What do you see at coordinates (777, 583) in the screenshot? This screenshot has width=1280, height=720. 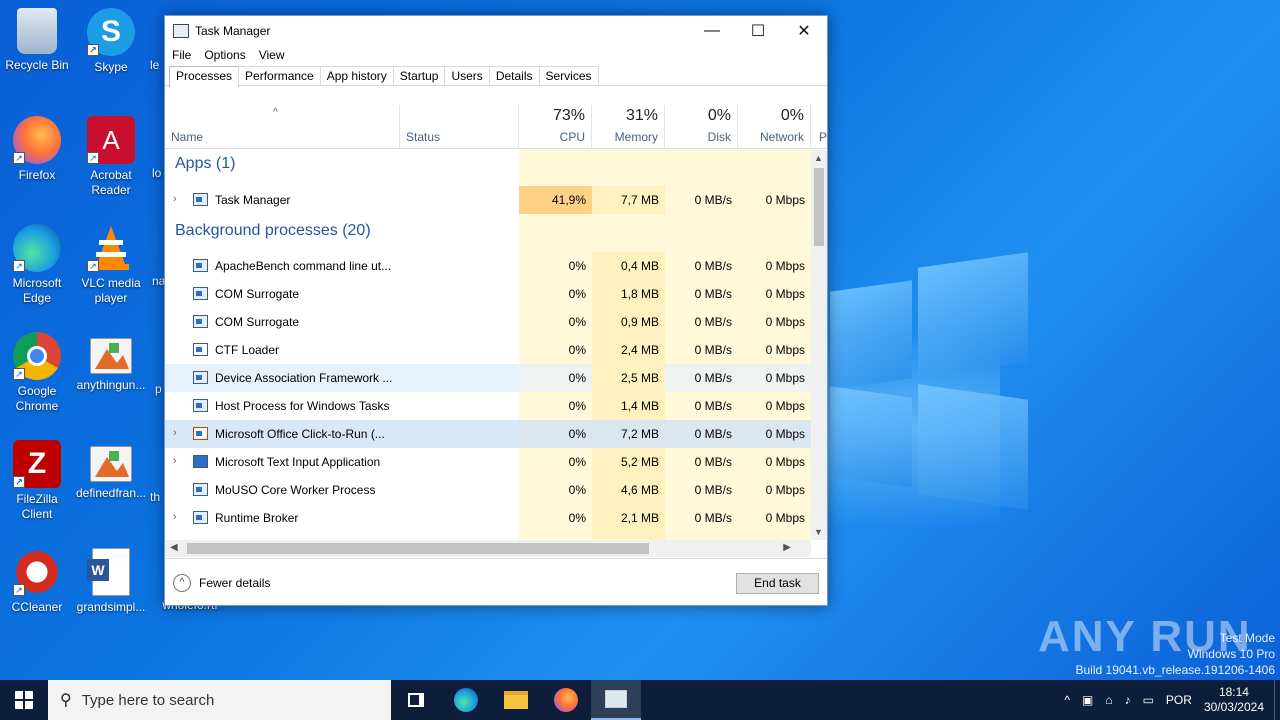 I see `end-task-button: End task` at bounding box center [777, 583].